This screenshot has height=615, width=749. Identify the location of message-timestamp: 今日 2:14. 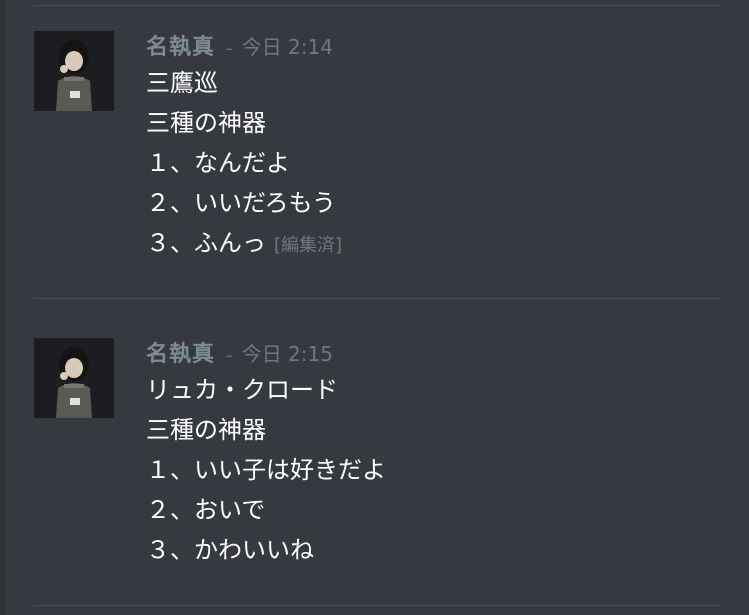
(287, 47).